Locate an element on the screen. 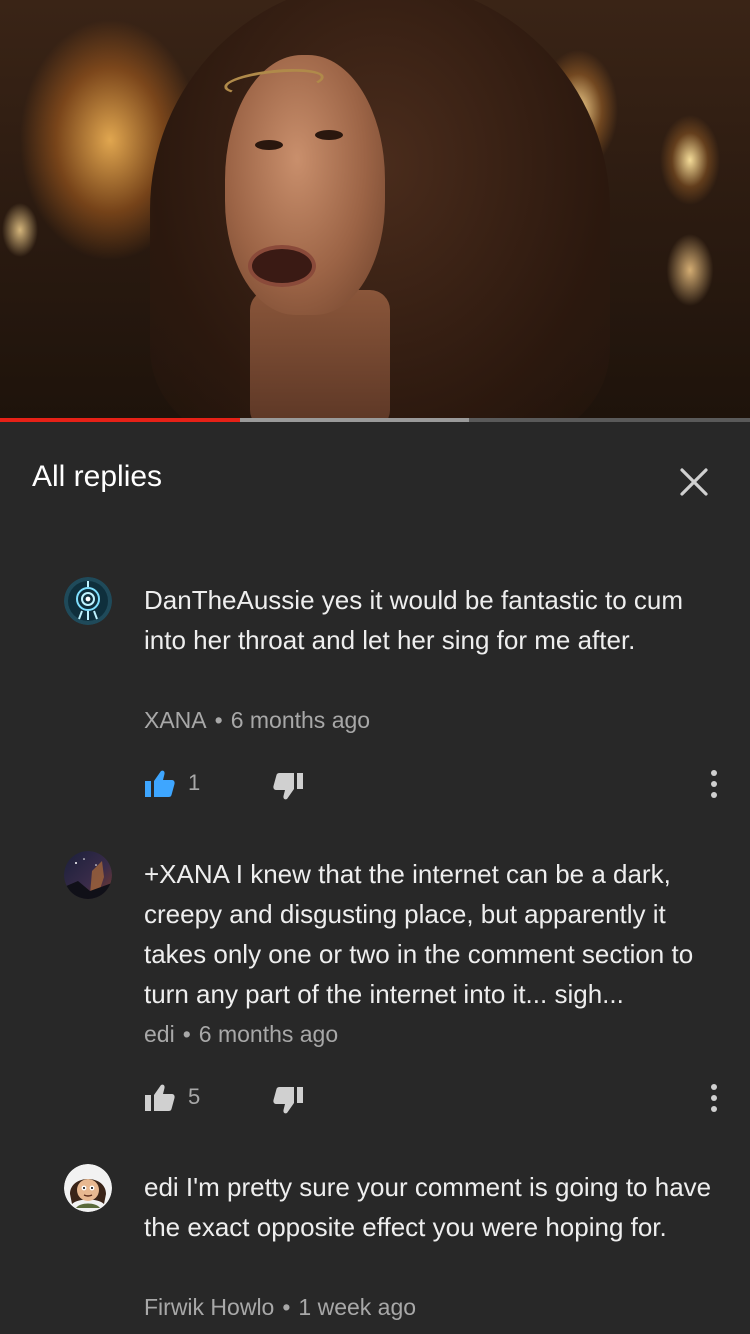  like-count: 5 is located at coordinates (194, 1096).